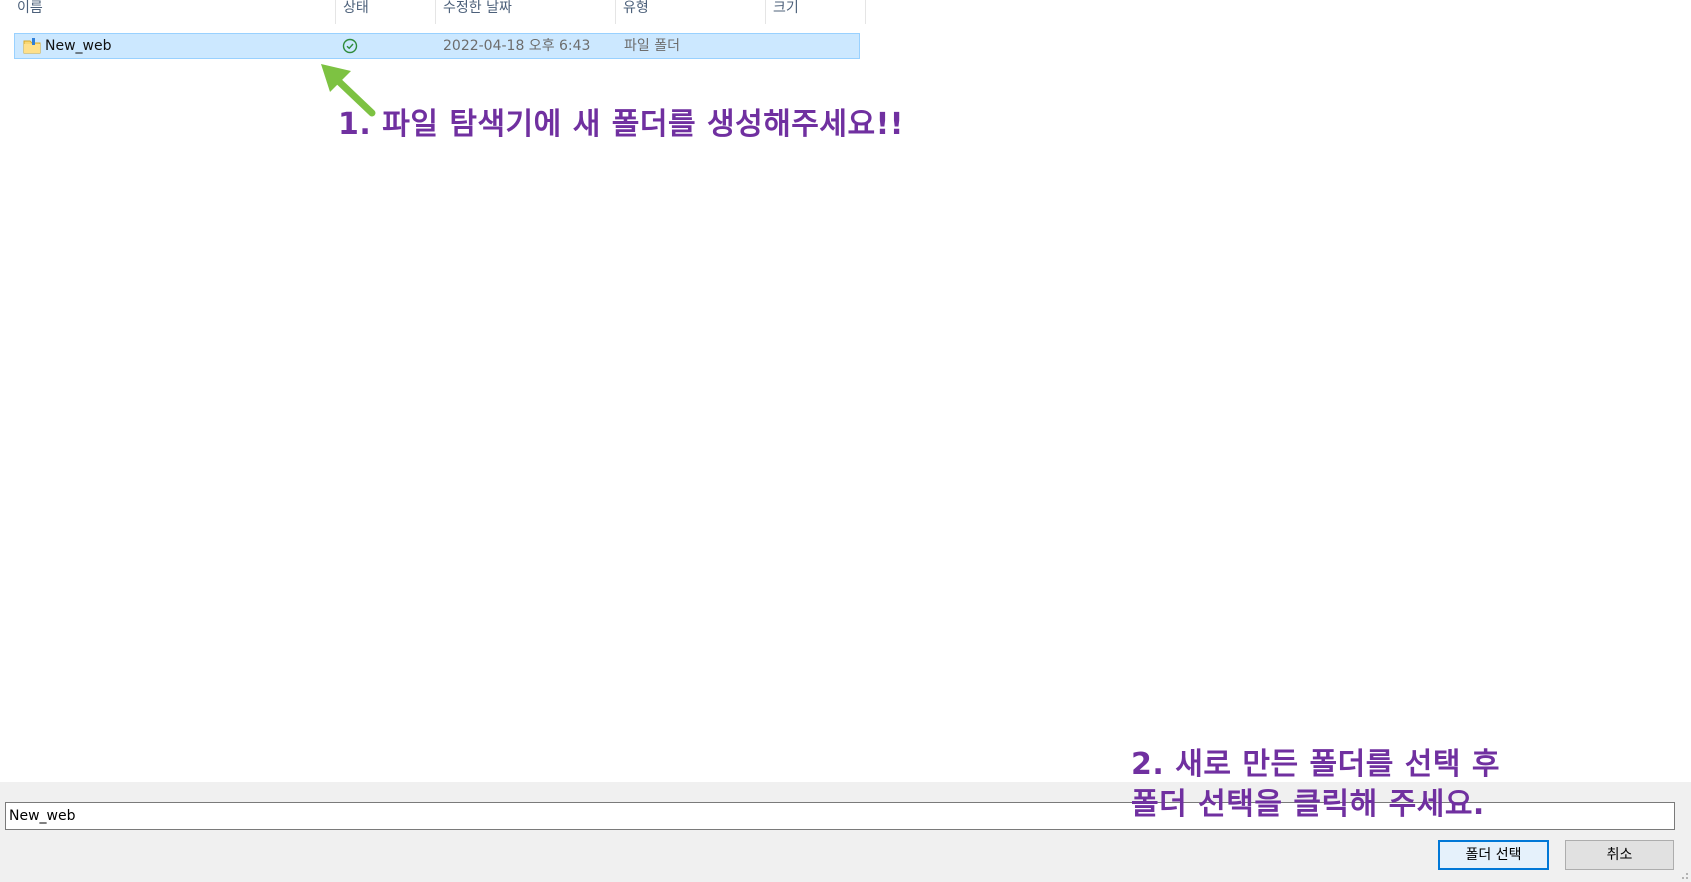 This screenshot has width=1691, height=882. I want to click on column-header-type: 유형, so click(691, 12).